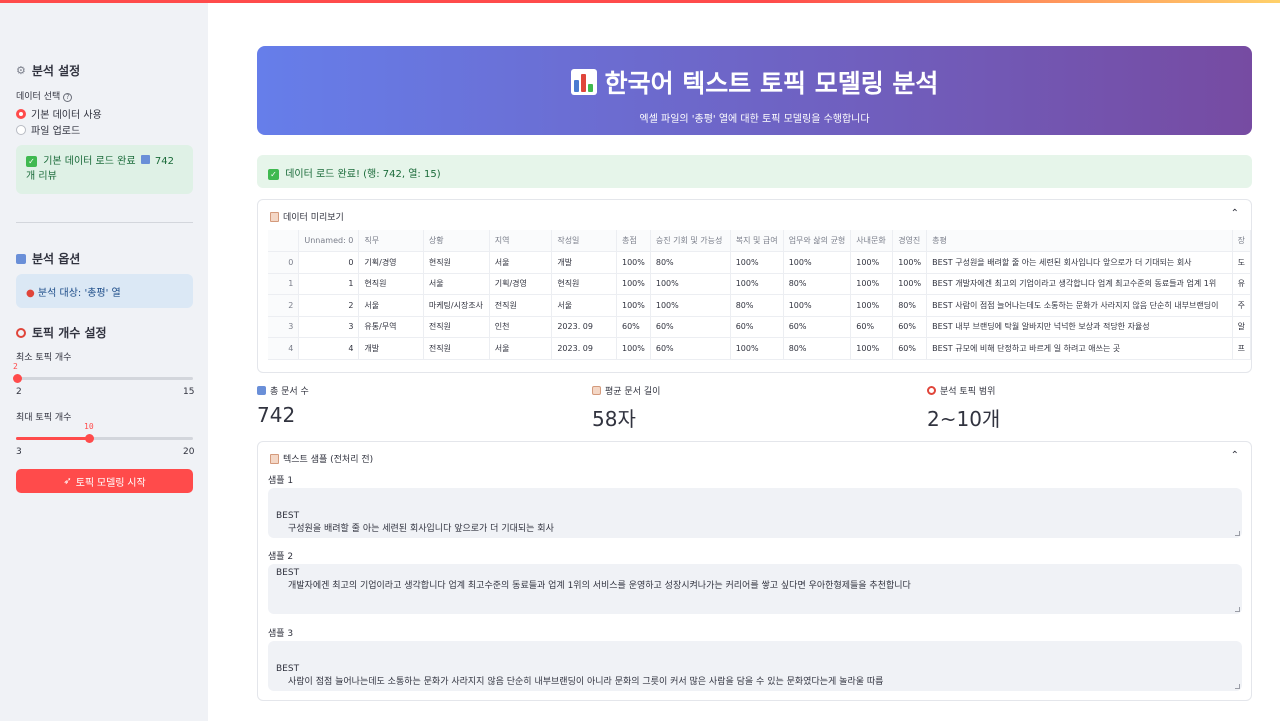 The width and height of the screenshot is (1280, 721). Describe the element at coordinates (633, 241) in the screenshot. I see `column-header: 총점` at that location.